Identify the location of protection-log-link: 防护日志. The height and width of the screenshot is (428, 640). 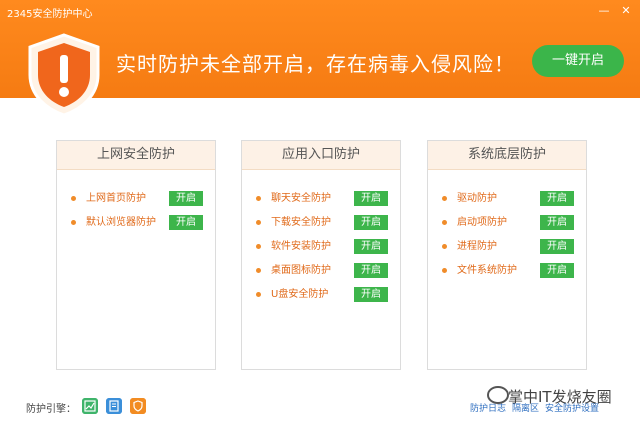
(488, 409).